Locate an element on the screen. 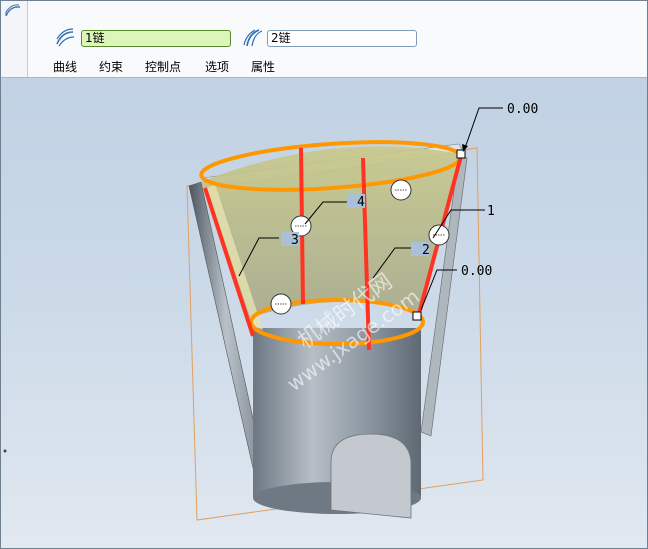 Image resolution: width=648 pixels, height=549 pixels. viewport-edge-marker is located at coordinates (5, 451).